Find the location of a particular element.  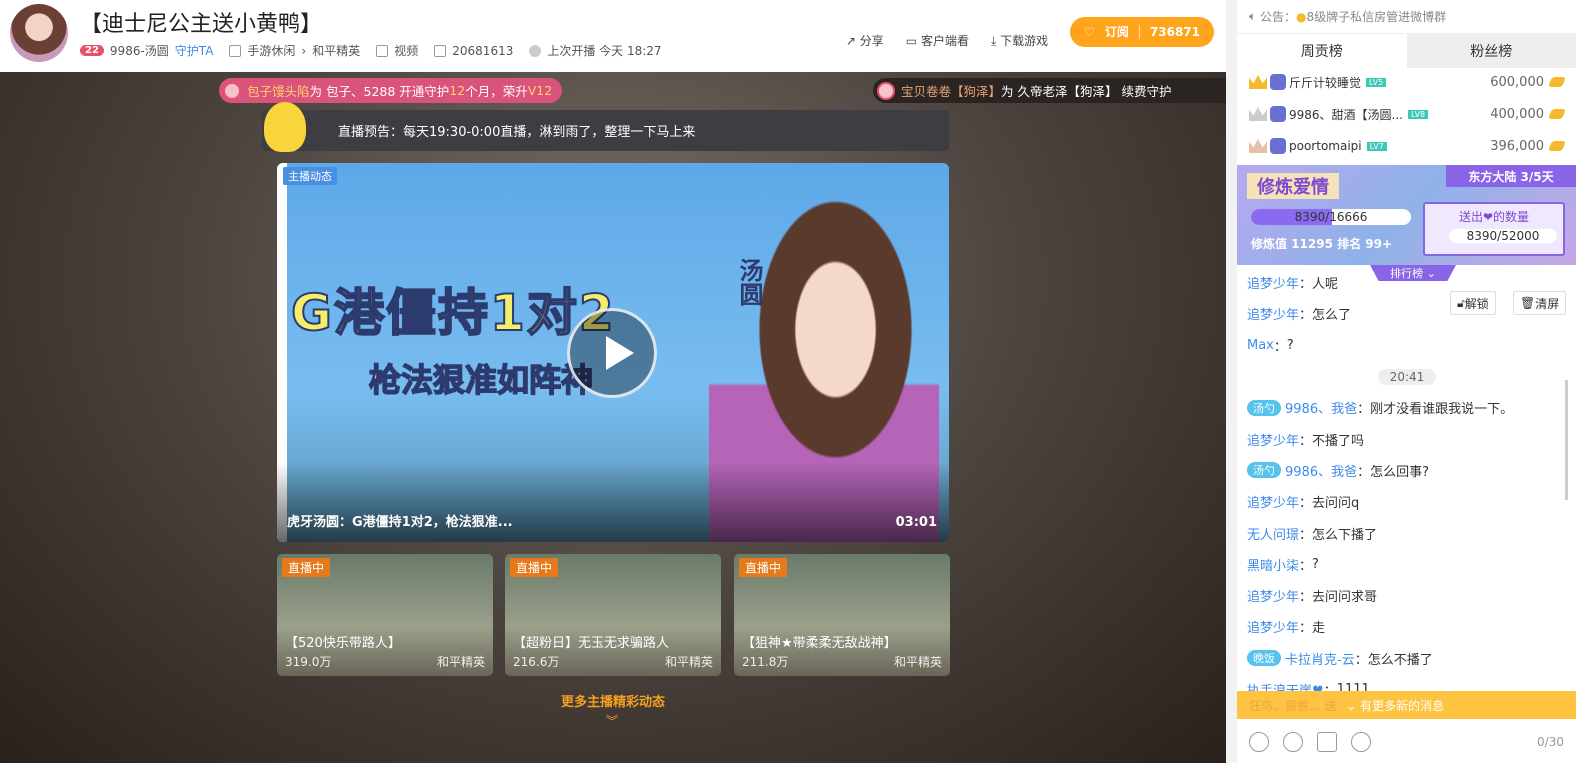

divider is located at coordinates (1139, 31).